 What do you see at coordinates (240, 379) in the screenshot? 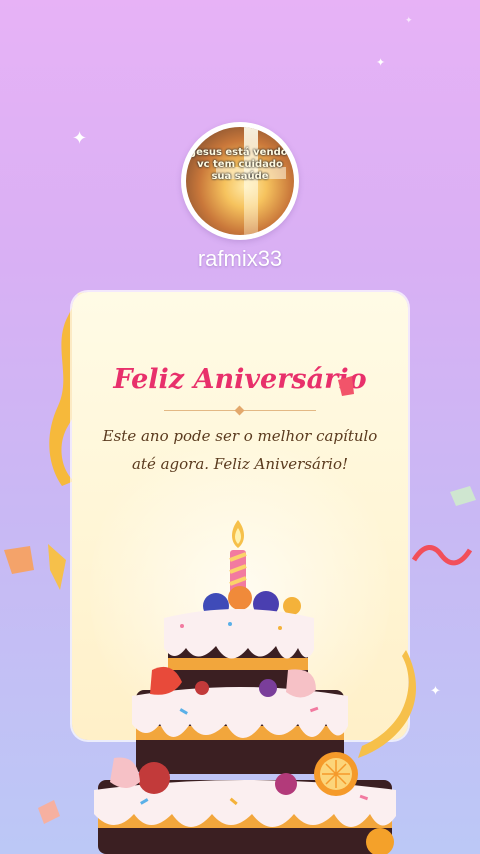
I see `card-title: Feliz Aniversário` at bounding box center [240, 379].